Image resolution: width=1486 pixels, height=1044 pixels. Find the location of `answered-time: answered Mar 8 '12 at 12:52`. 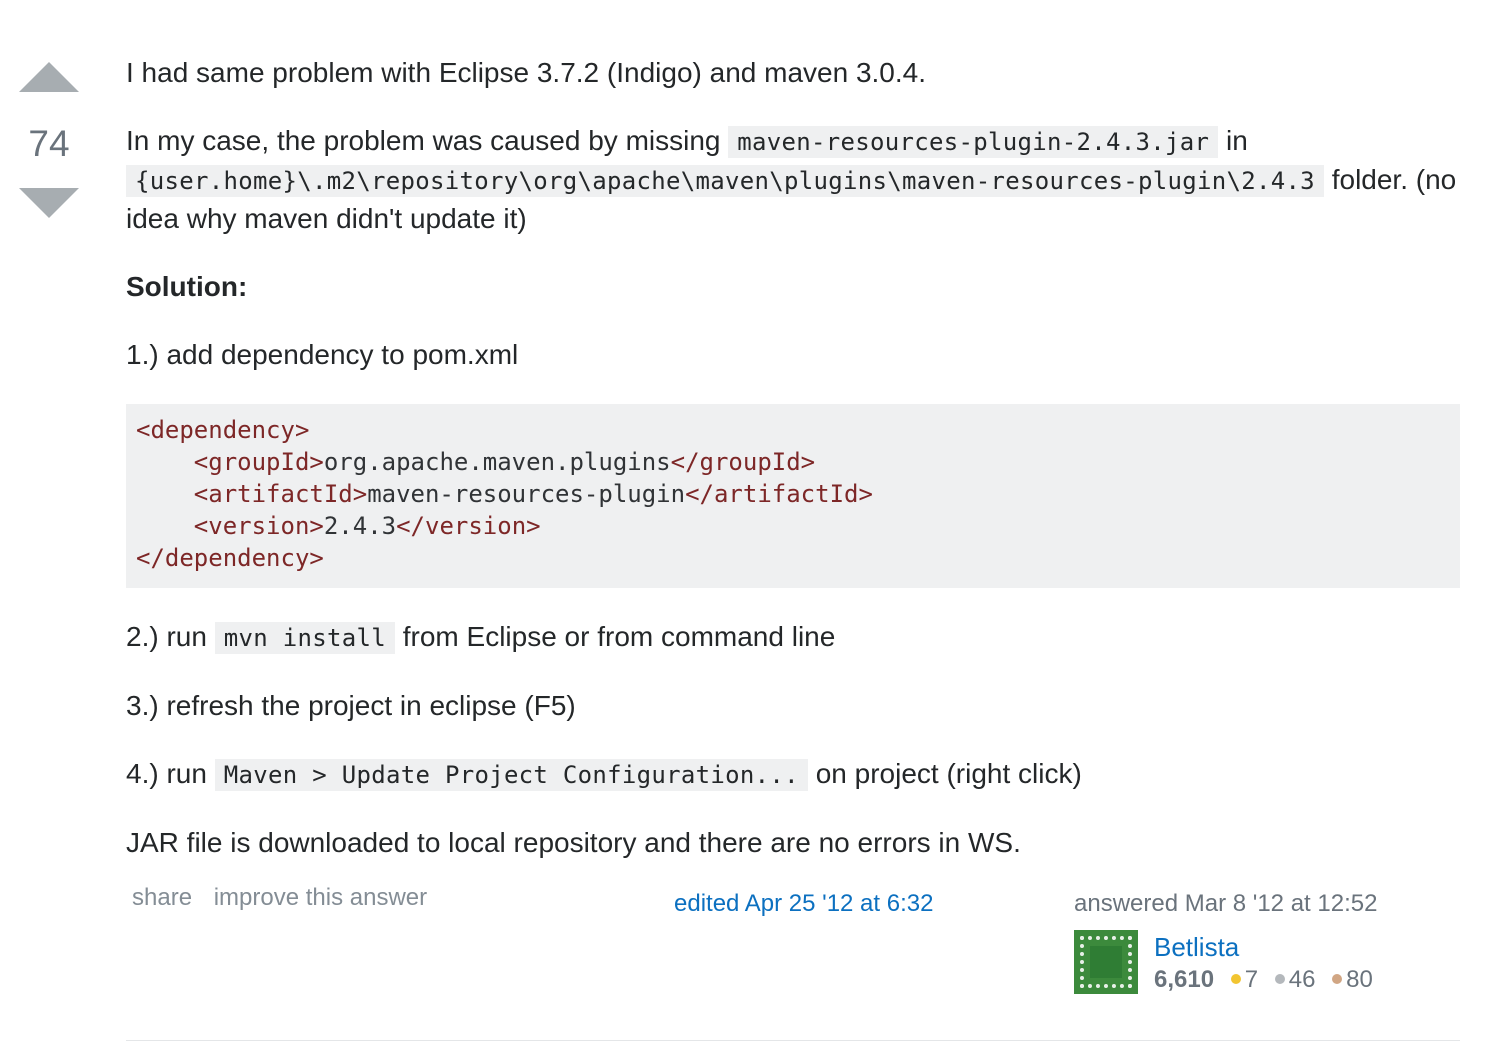

answered-time: answered Mar 8 '12 at 12:52 is located at coordinates (1226, 903).